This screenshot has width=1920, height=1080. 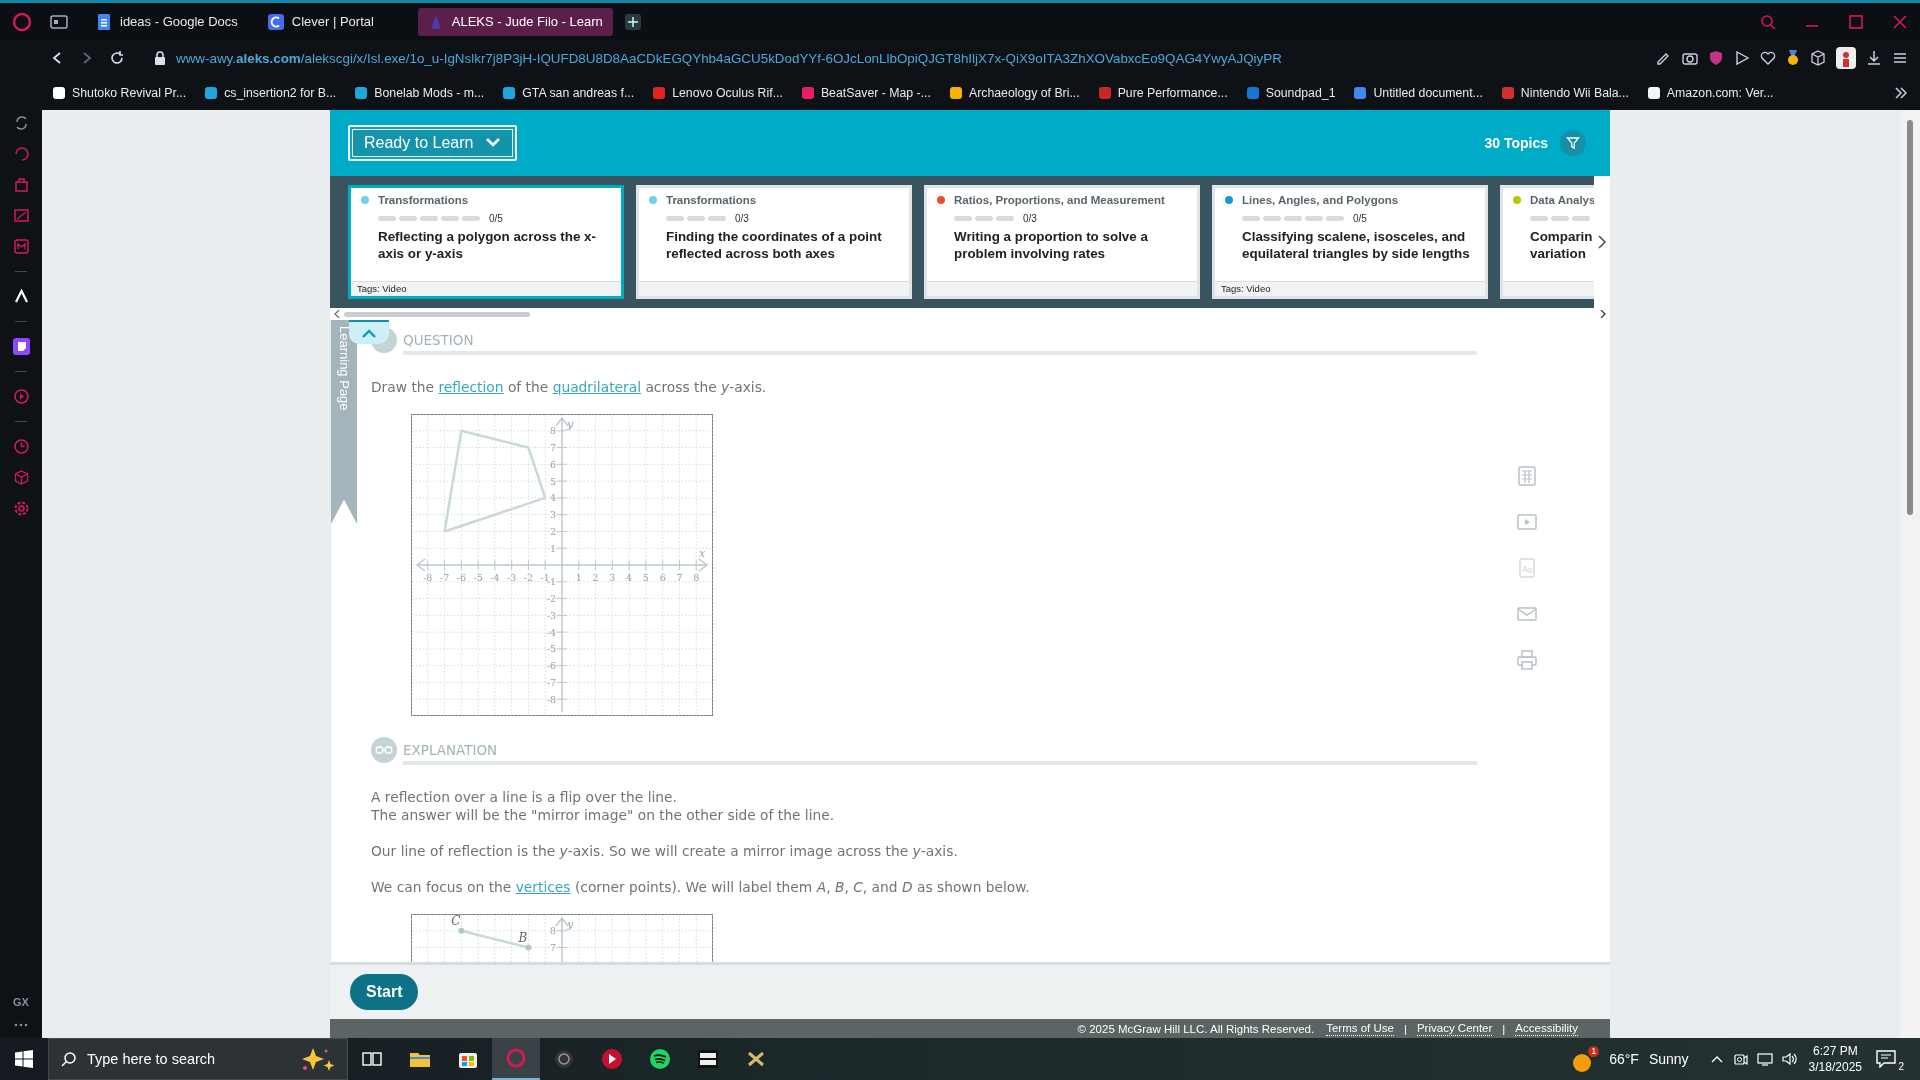 I want to click on vertex-label: C, so click(x=456, y=921).